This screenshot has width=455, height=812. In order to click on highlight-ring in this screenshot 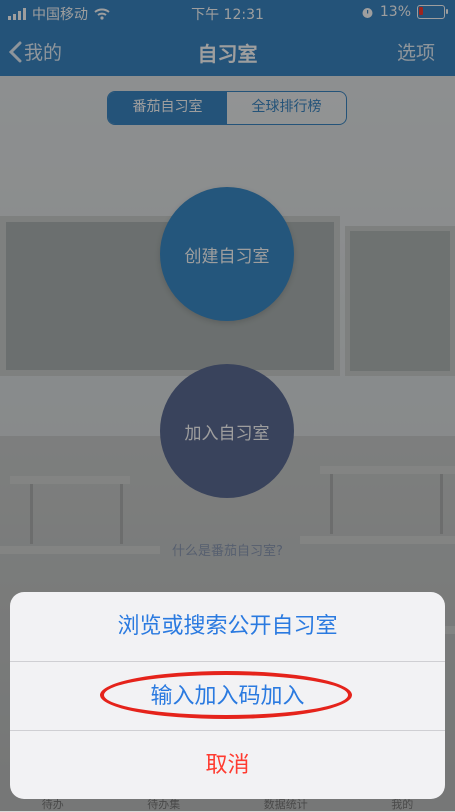, I will do `click(226, 695)`.